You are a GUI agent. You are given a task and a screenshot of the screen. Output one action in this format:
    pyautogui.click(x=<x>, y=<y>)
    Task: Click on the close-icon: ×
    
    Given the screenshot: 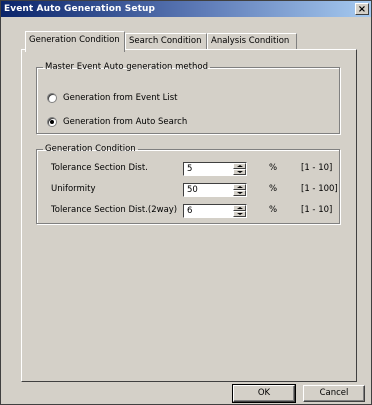 What is the action you would take?
    pyautogui.click(x=362, y=9)
    